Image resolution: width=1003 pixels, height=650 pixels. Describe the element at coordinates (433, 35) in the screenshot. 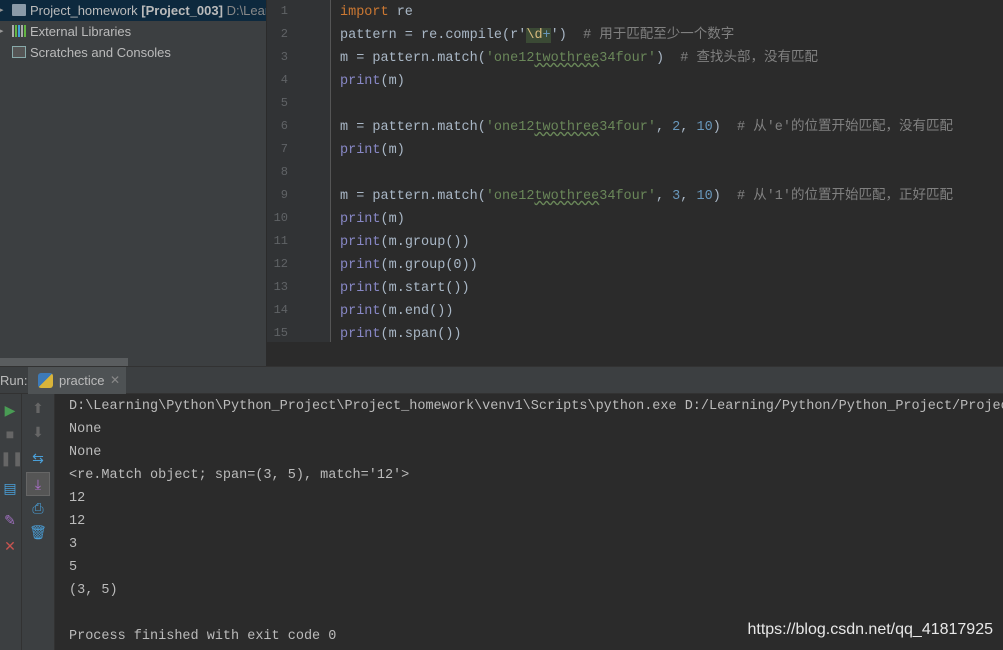

I see `code-token: pattern = re.compile(r'` at that location.